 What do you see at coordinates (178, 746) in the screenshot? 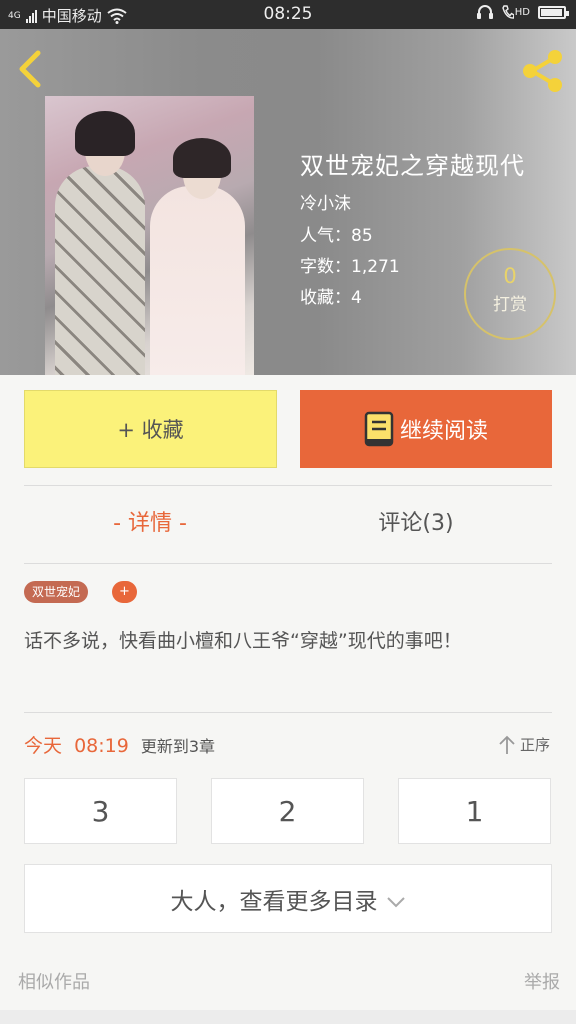
I see `update-chapter-info: 更新到3章` at bounding box center [178, 746].